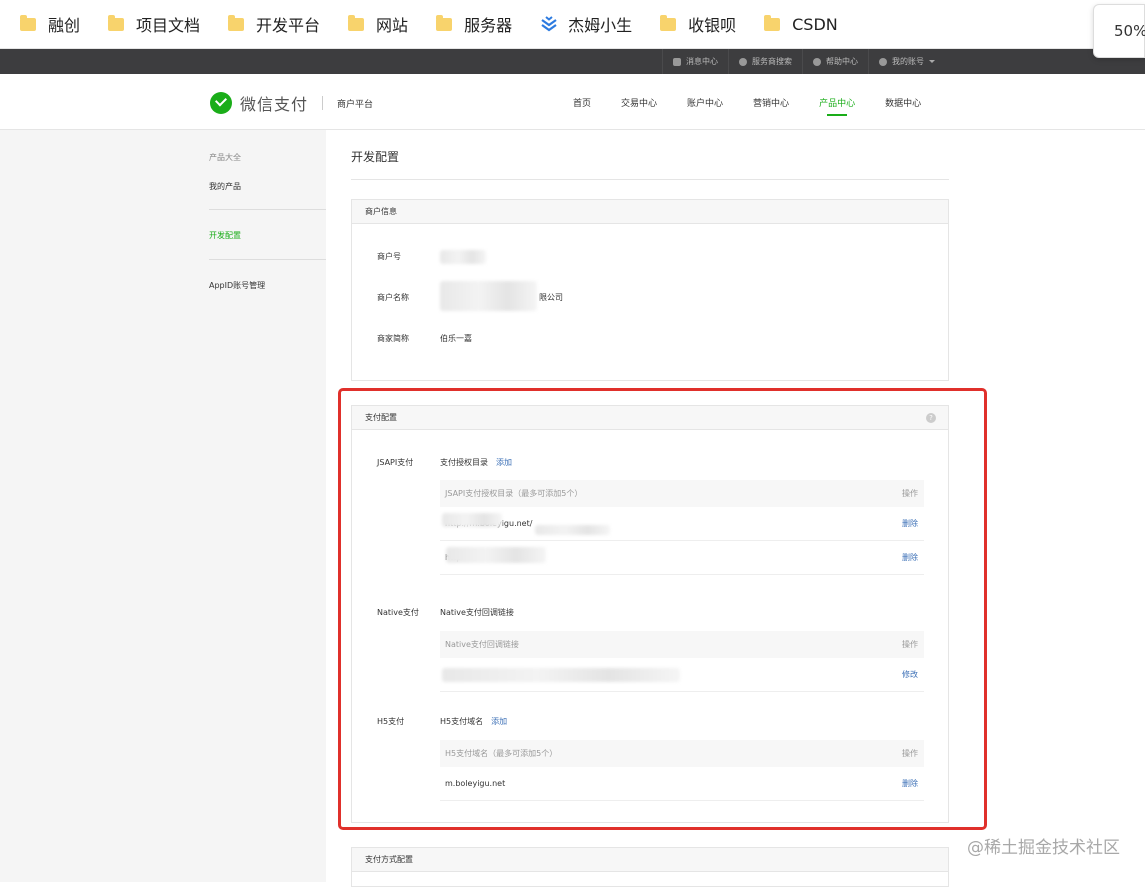  What do you see at coordinates (1043, 845) in the screenshot?
I see `watermark: @稀土掘金技术社区` at bounding box center [1043, 845].